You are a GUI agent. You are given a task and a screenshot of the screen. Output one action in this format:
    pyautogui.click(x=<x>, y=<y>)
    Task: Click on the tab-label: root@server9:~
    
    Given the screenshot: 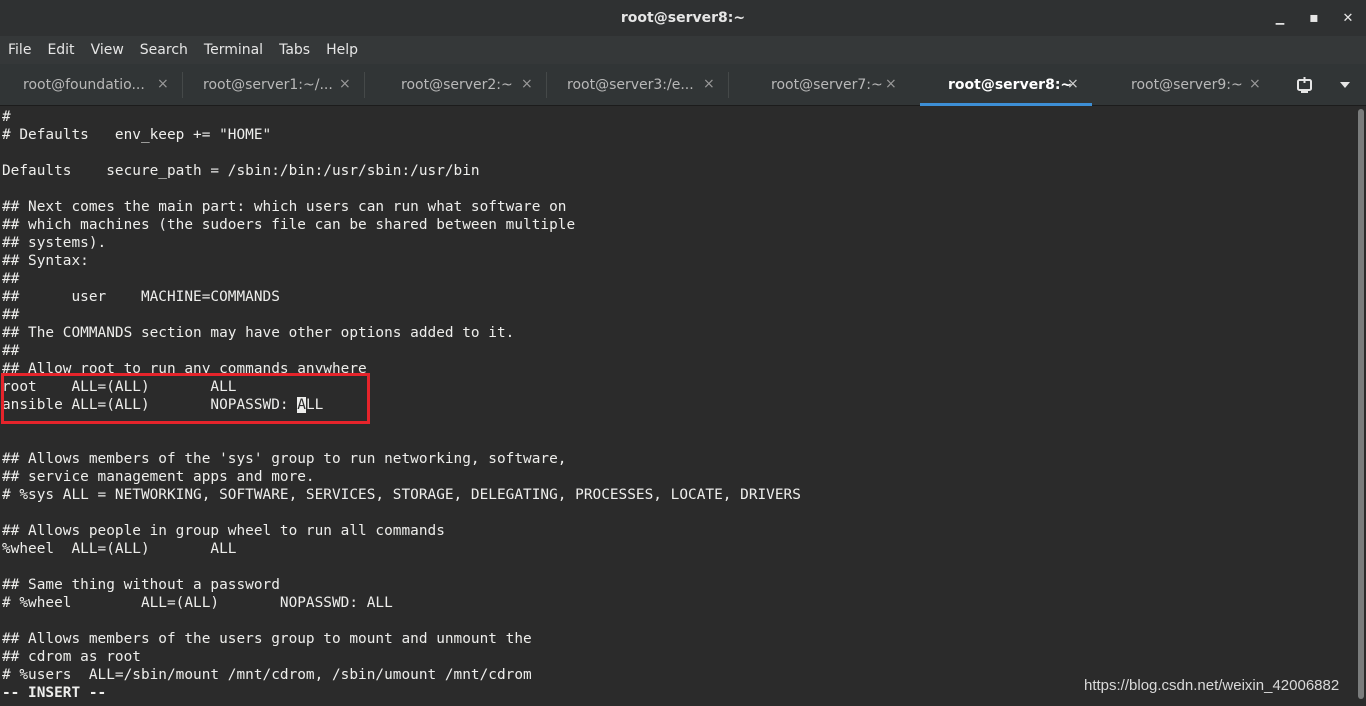 What is the action you would take?
    pyautogui.click(x=1187, y=85)
    